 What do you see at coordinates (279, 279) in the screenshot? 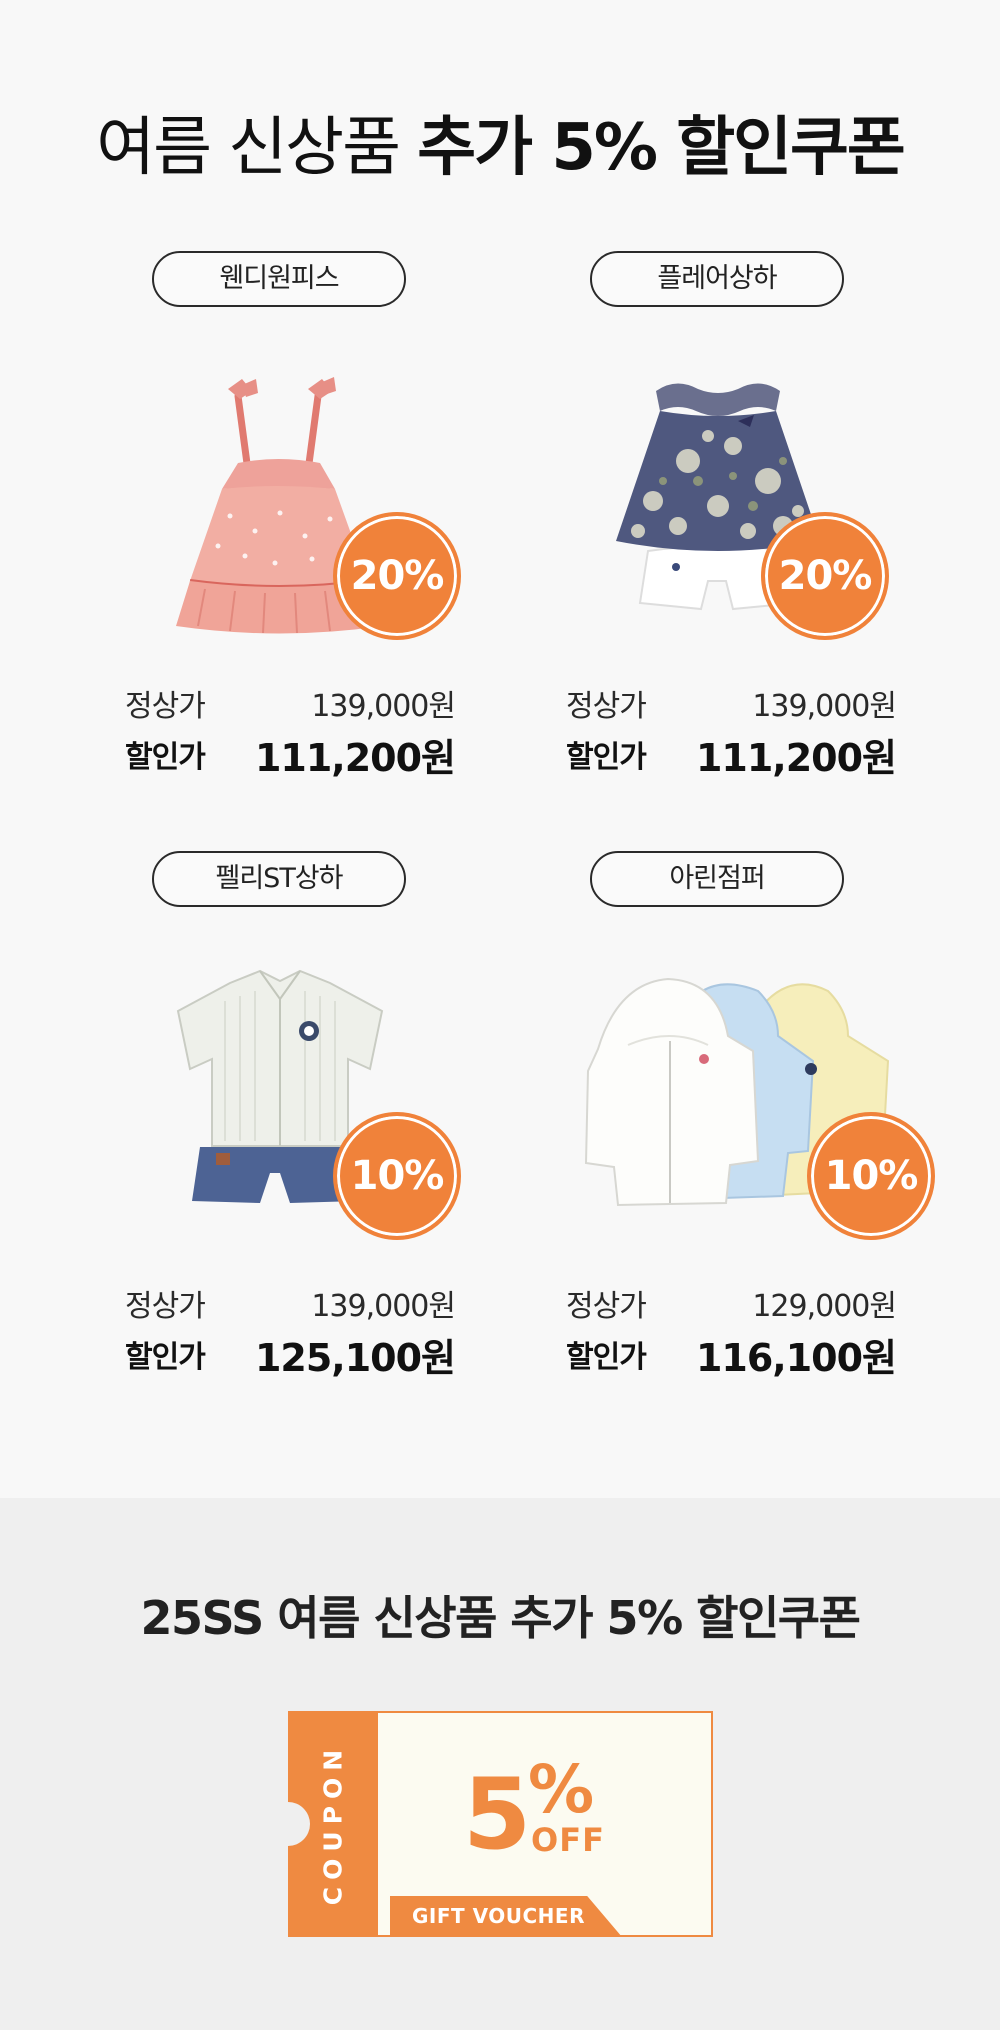
I see `product-name-pill: 웬디원피스` at bounding box center [279, 279].